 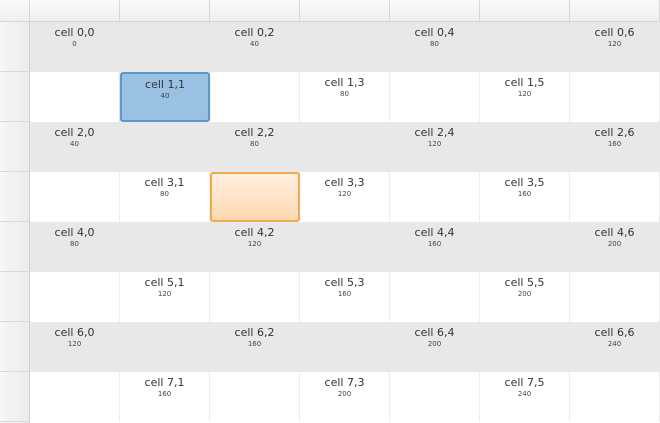 I want to click on grid-cell-1-3: cell 1,3 80, so click(x=345, y=97).